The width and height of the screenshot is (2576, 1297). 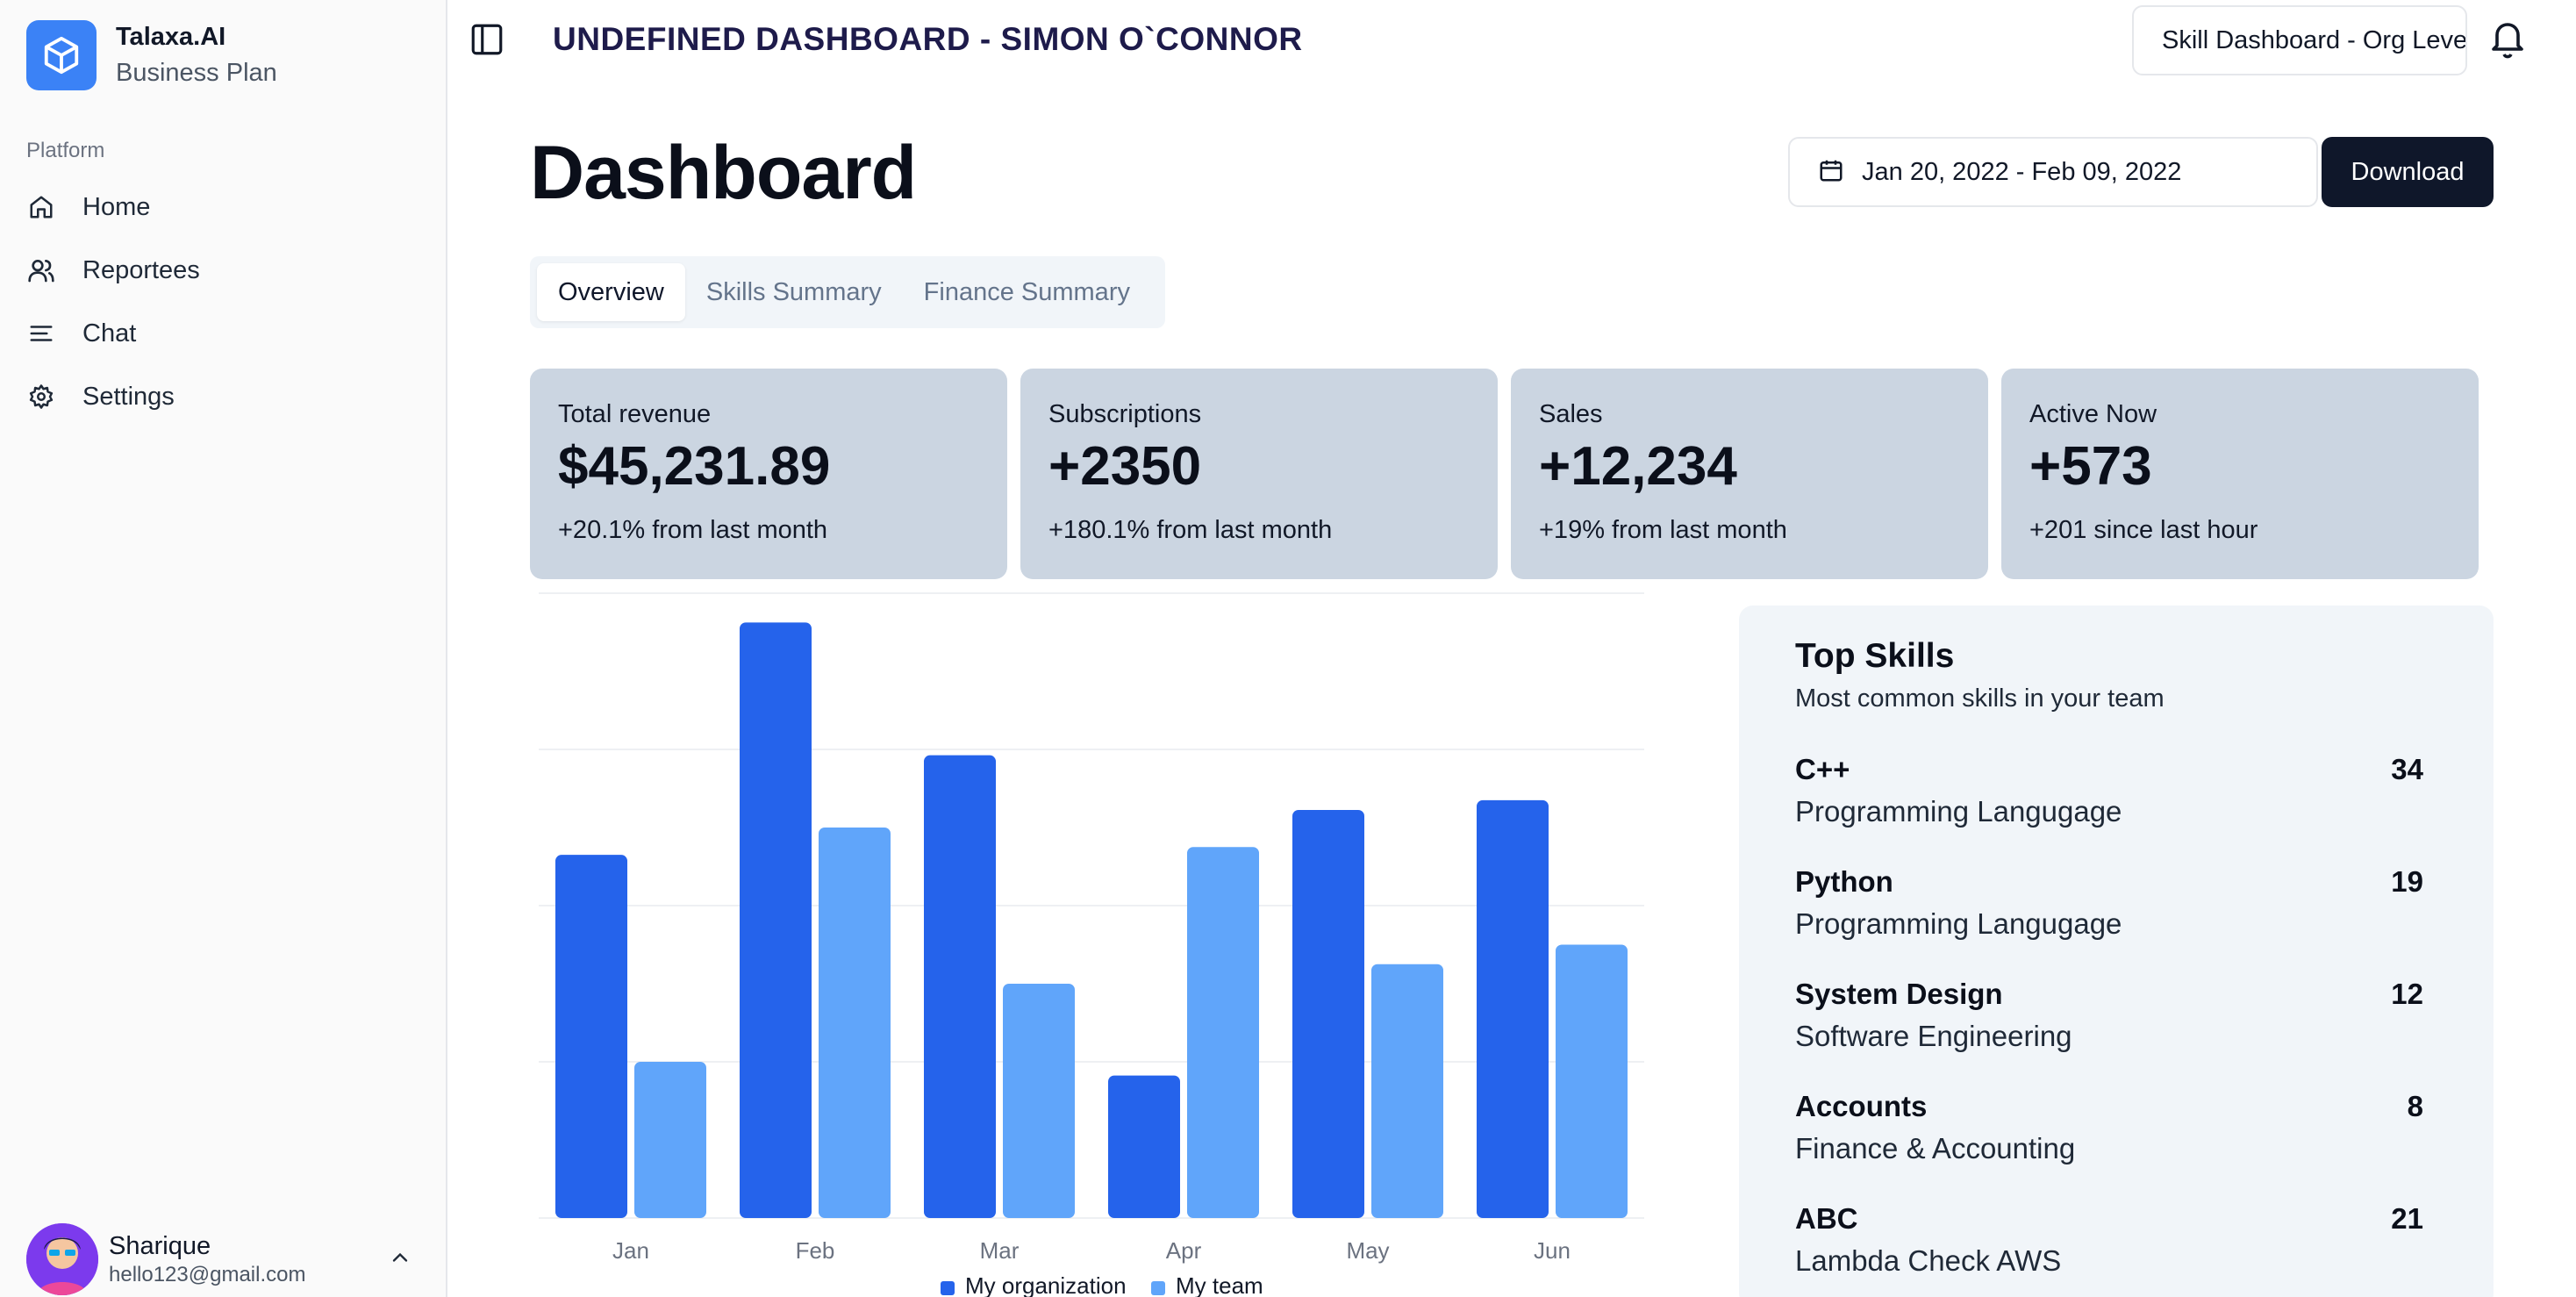 I want to click on skill-category: Lambda Check AWS, so click(x=1928, y=1260).